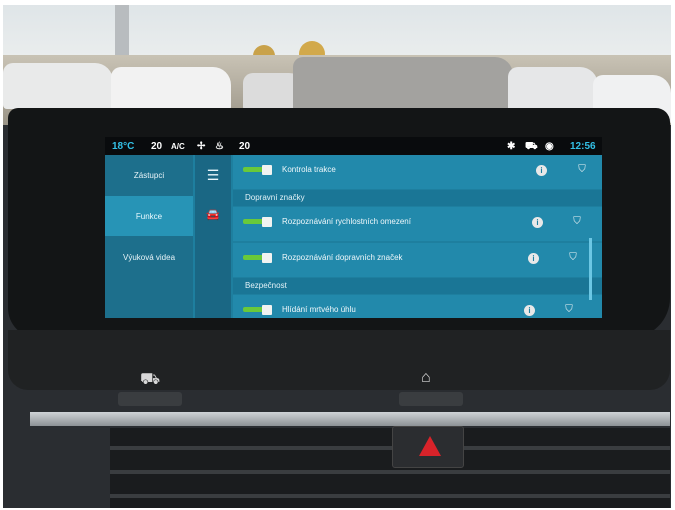 This screenshot has height=510, width=675. I want to click on section-header-dopravni-znacky: Dopravní značky, so click(417, 198).